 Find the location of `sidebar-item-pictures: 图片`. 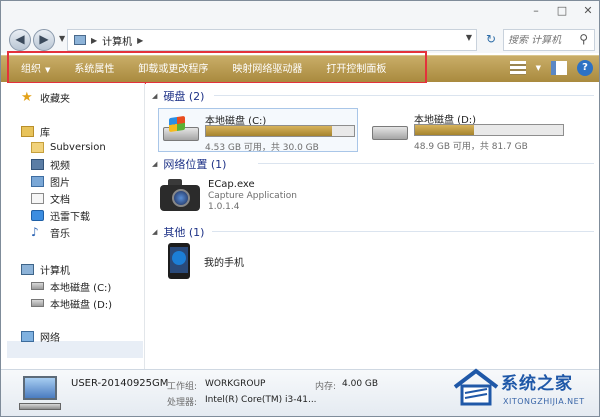

sidebar-item-pictures: 图片 is located at coordinates (50, 181).